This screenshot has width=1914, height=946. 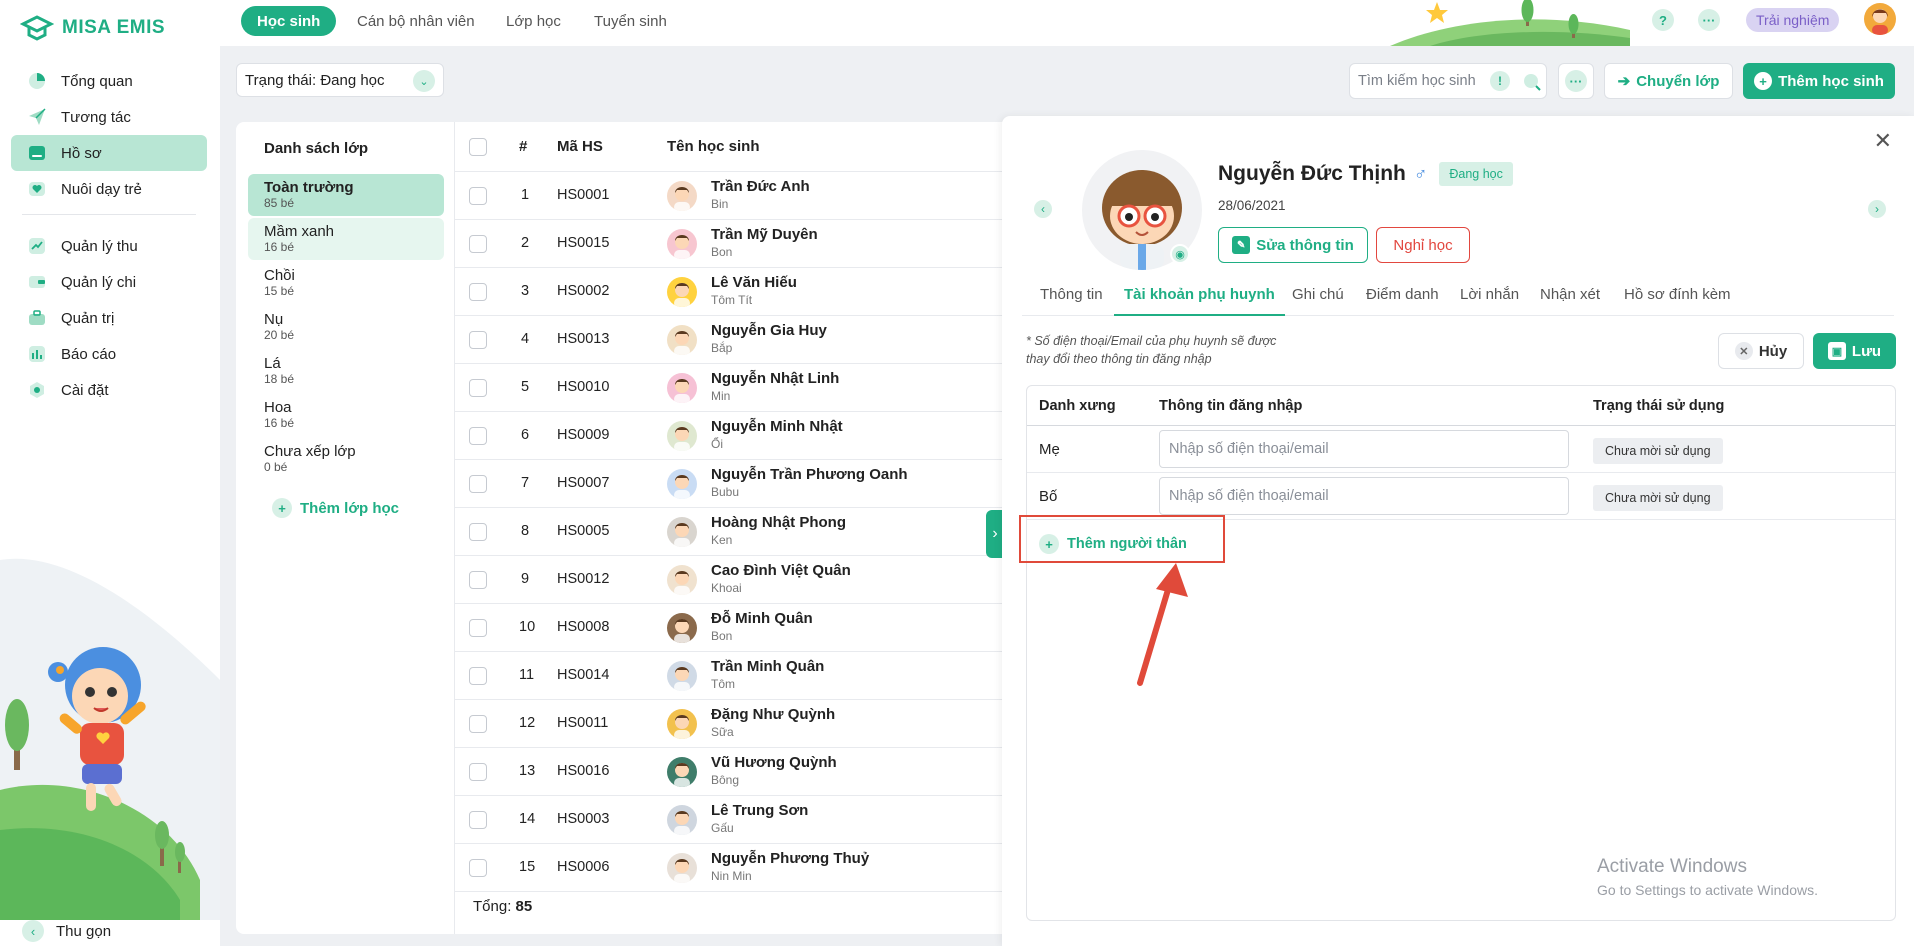 What do you see at coordinates (1199, 301) in the screenshot?
I see `tab-tai-khoan-phu-huynh: Tài khoản phụ huynh` at bounding box center [1199, 301].